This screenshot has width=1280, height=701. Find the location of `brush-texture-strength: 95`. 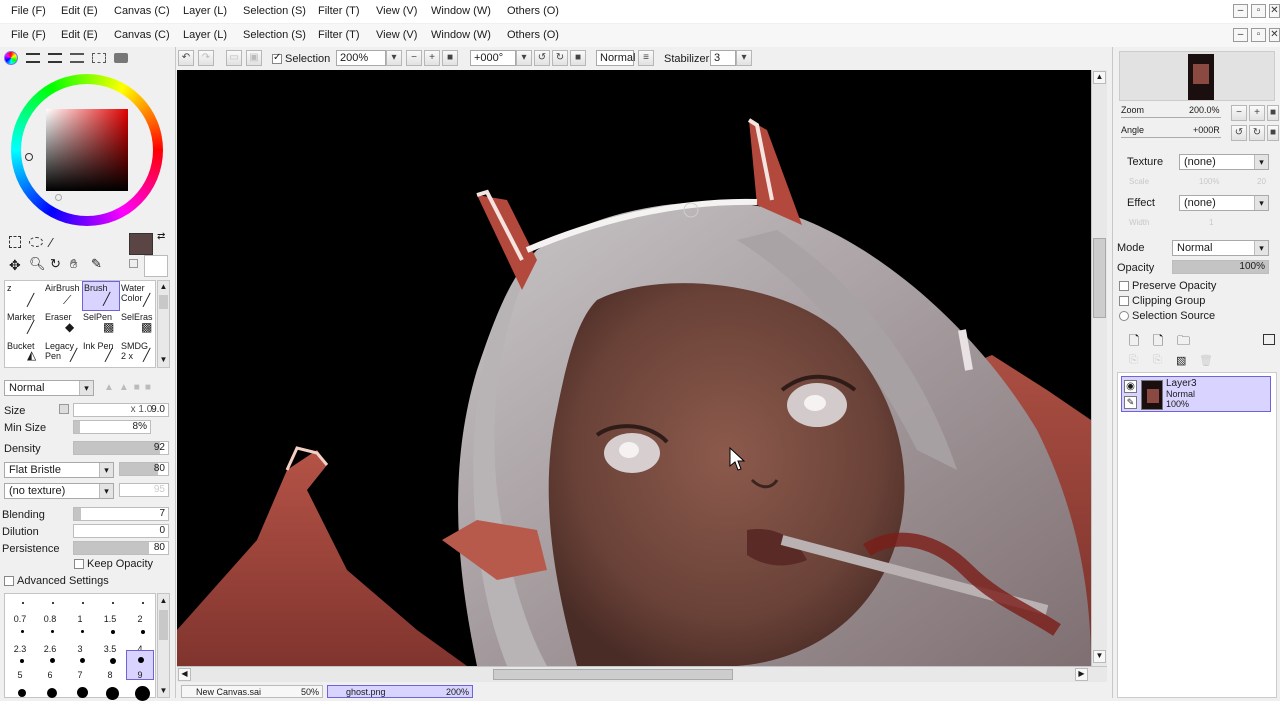

brush-texture-strength: 95 is located at coordinates (144, 490).